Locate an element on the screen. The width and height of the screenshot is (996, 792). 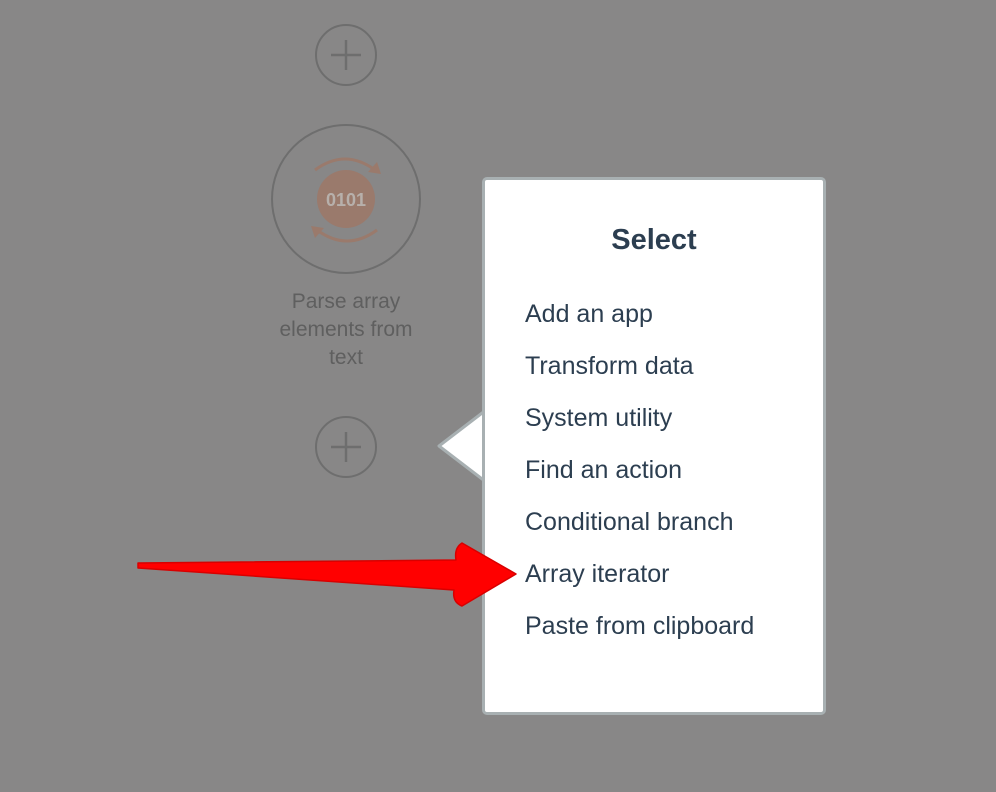
menu-item-add-an-app: Add an app is located at coordinates (639, 320).